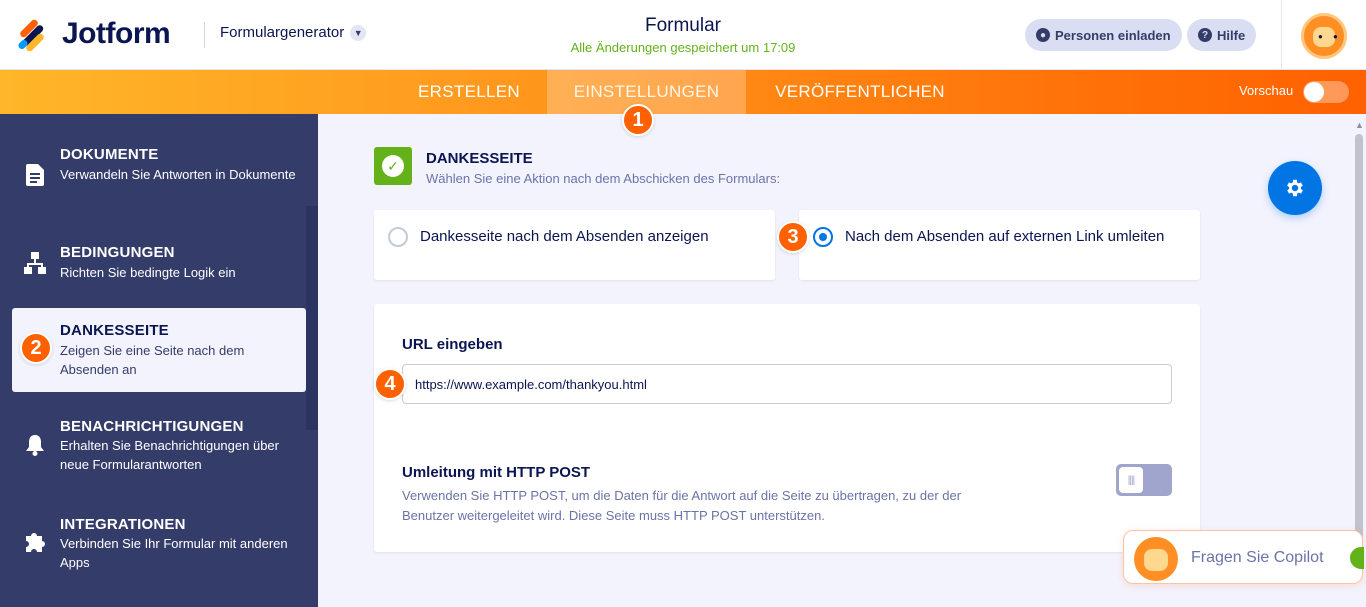 The height and width of the screenshot is (607, 1366). Describe the element at coordinates (282, 32) in the screenshot. I see `builder-menu-label: Formulargenerator` at that location.